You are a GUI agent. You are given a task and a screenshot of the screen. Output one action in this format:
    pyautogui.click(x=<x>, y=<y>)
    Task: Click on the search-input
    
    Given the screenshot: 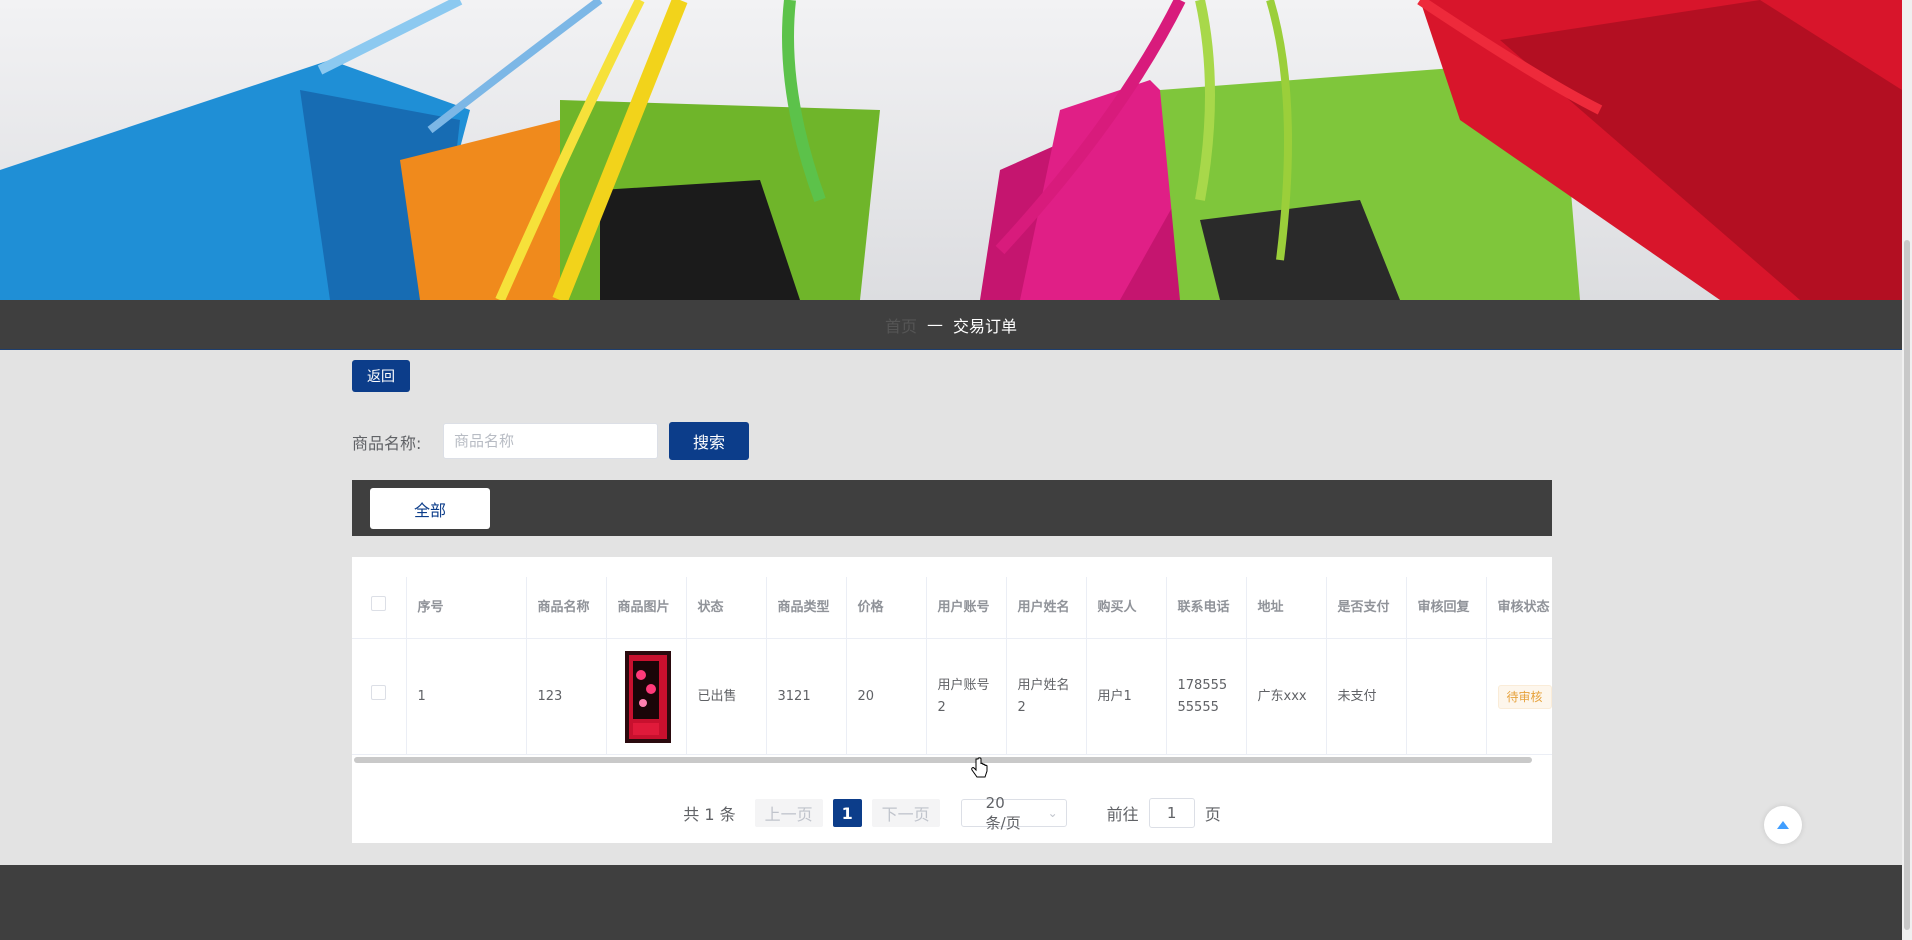 What is the action you would take?
    pyautogui.click(x=550, y=441)
    